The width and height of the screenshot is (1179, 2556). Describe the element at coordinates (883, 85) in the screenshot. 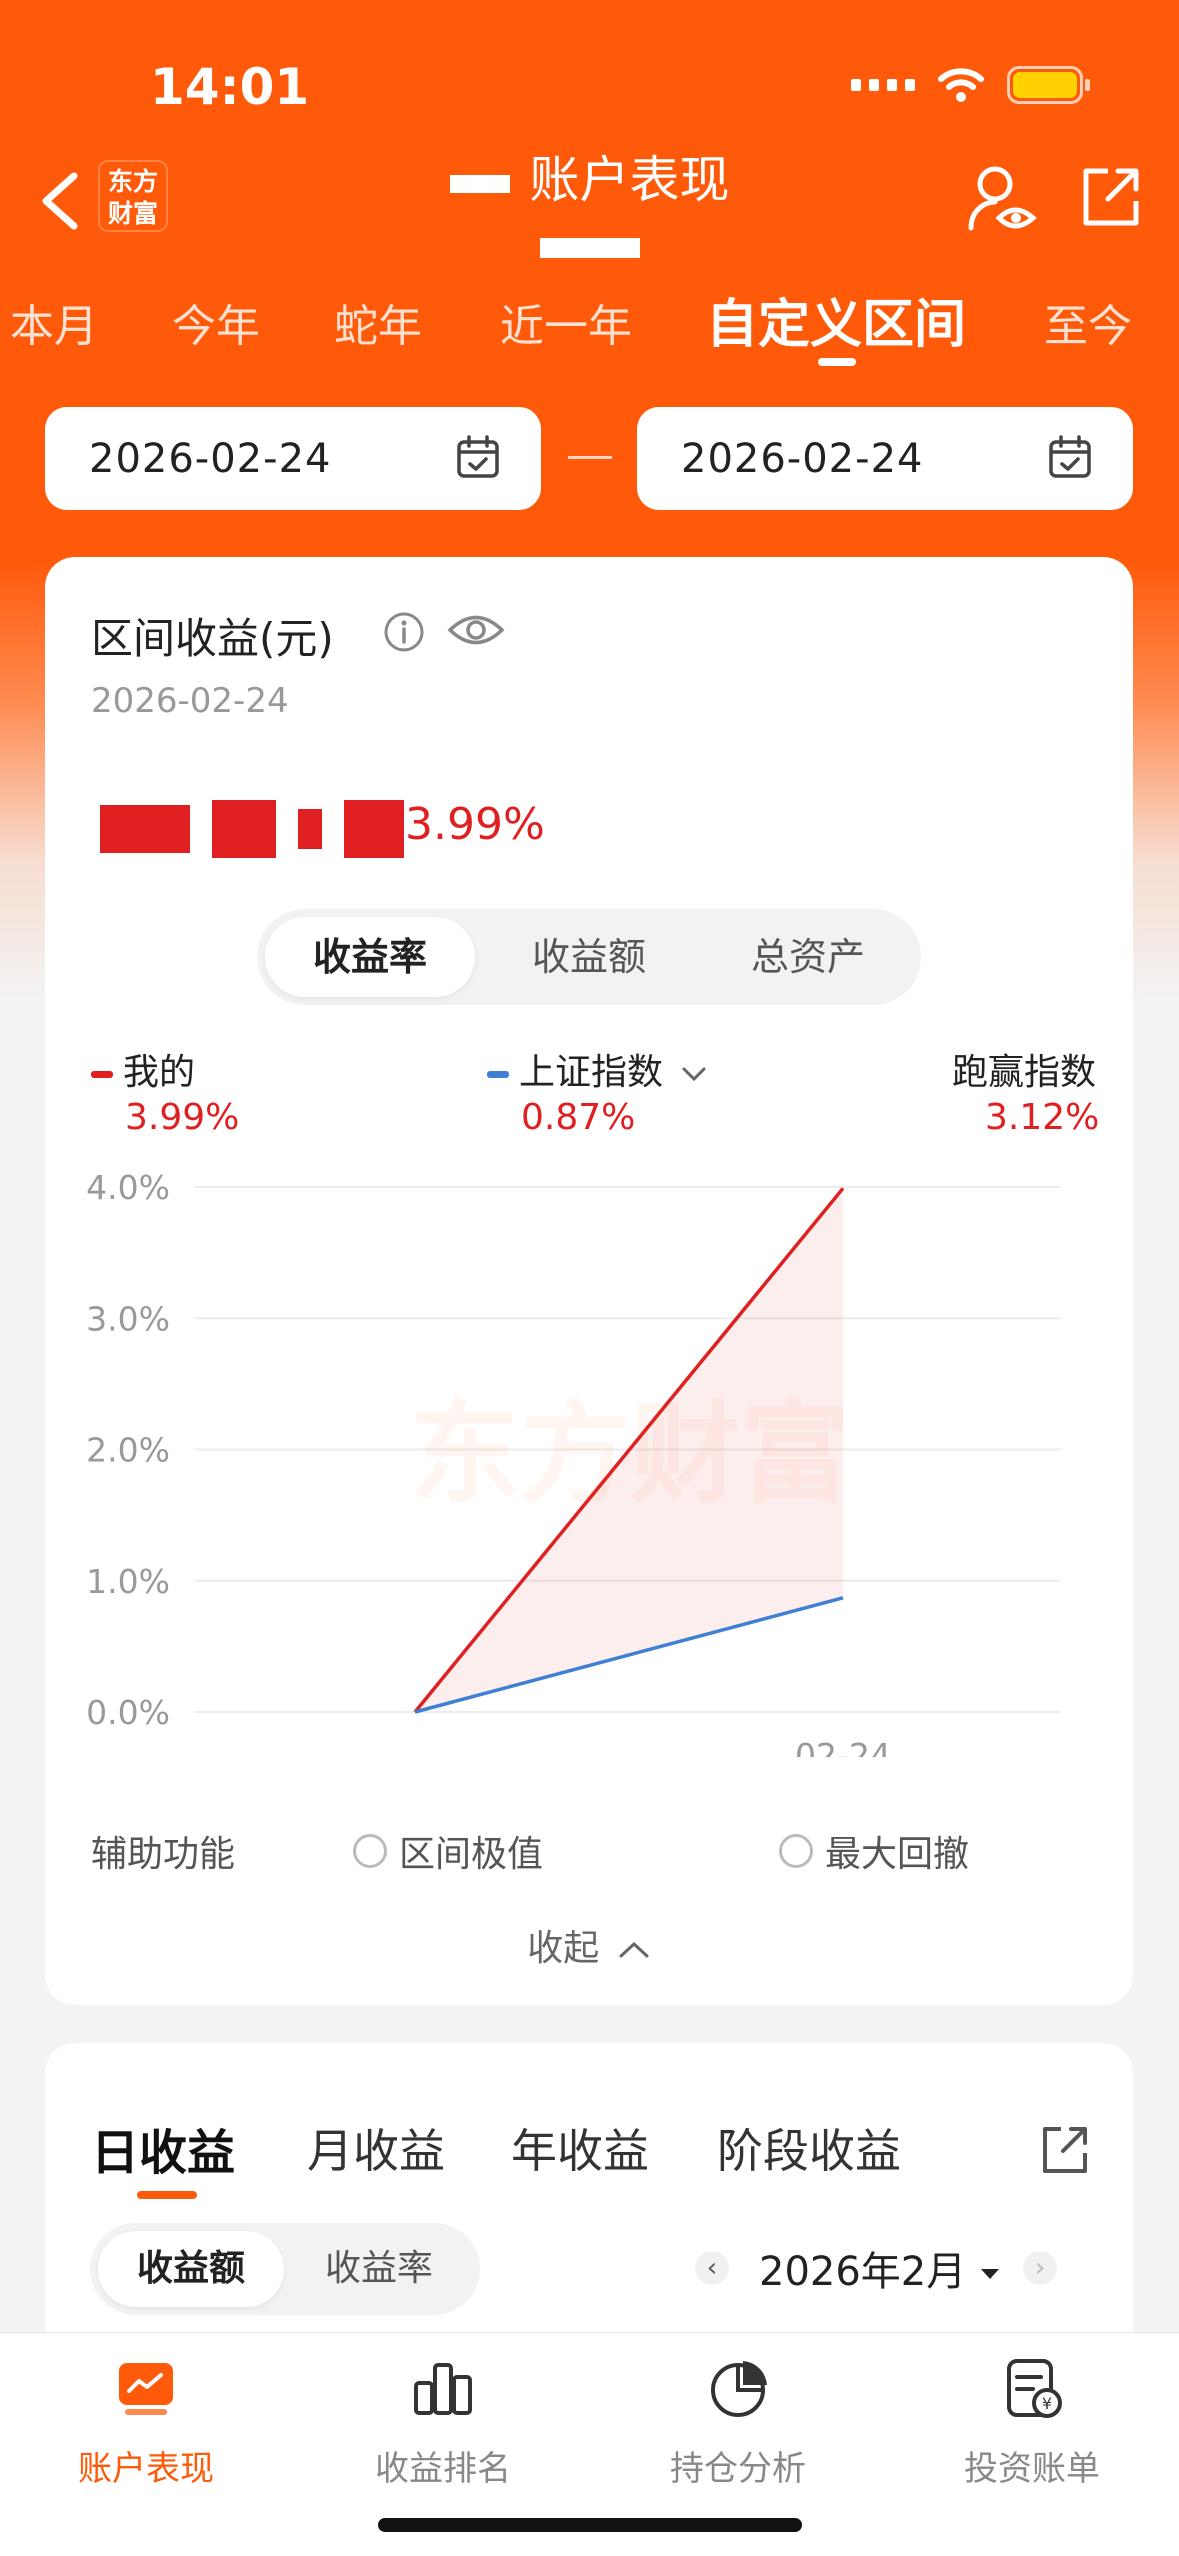

I see `cellular-signal-icon` at that location.